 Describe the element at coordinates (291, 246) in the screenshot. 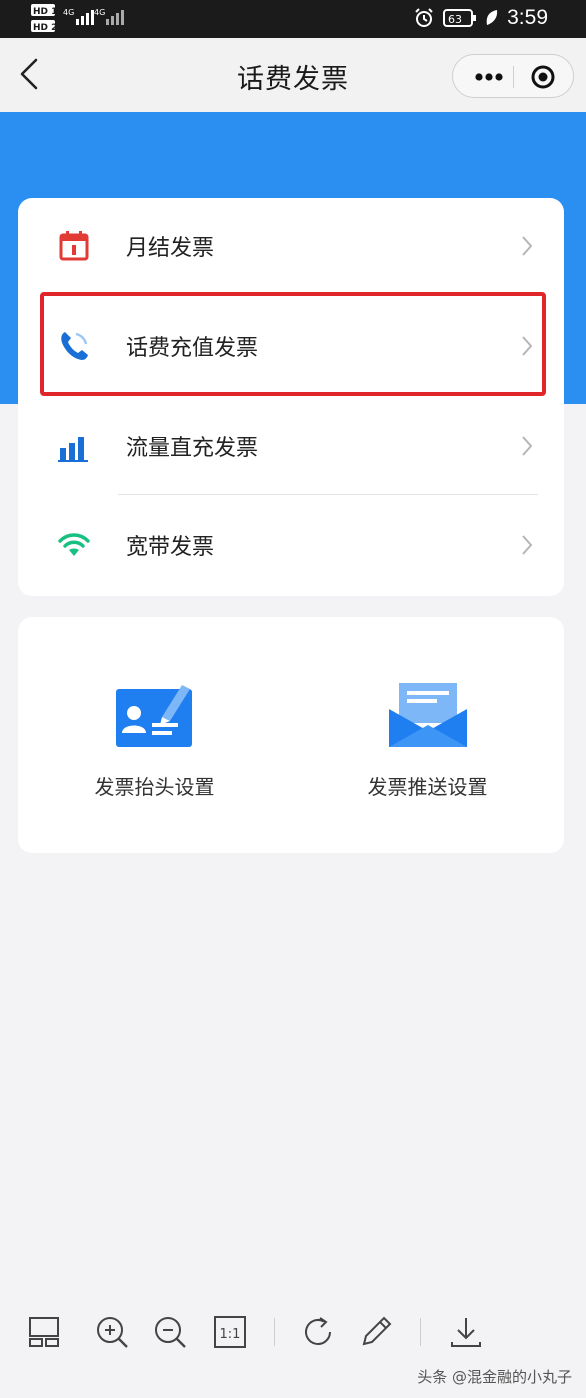

I see `menu-item-monthly-invoice: 月结发票` at that location.